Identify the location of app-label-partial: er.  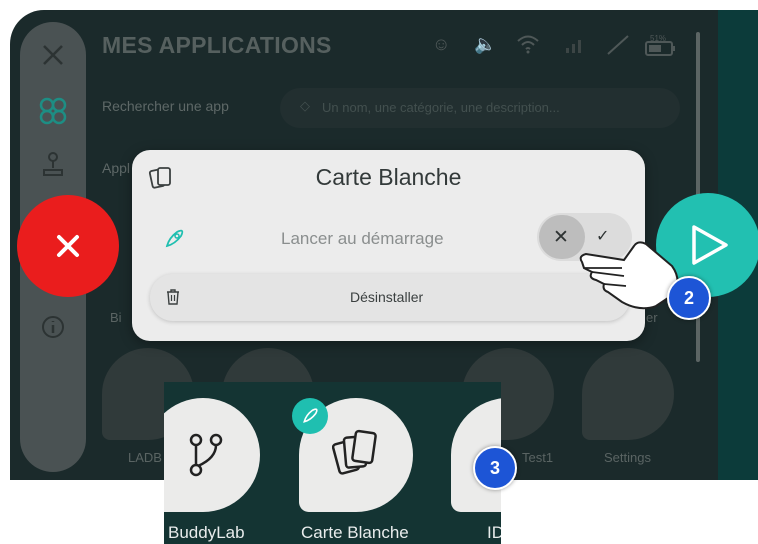
(652, 317).